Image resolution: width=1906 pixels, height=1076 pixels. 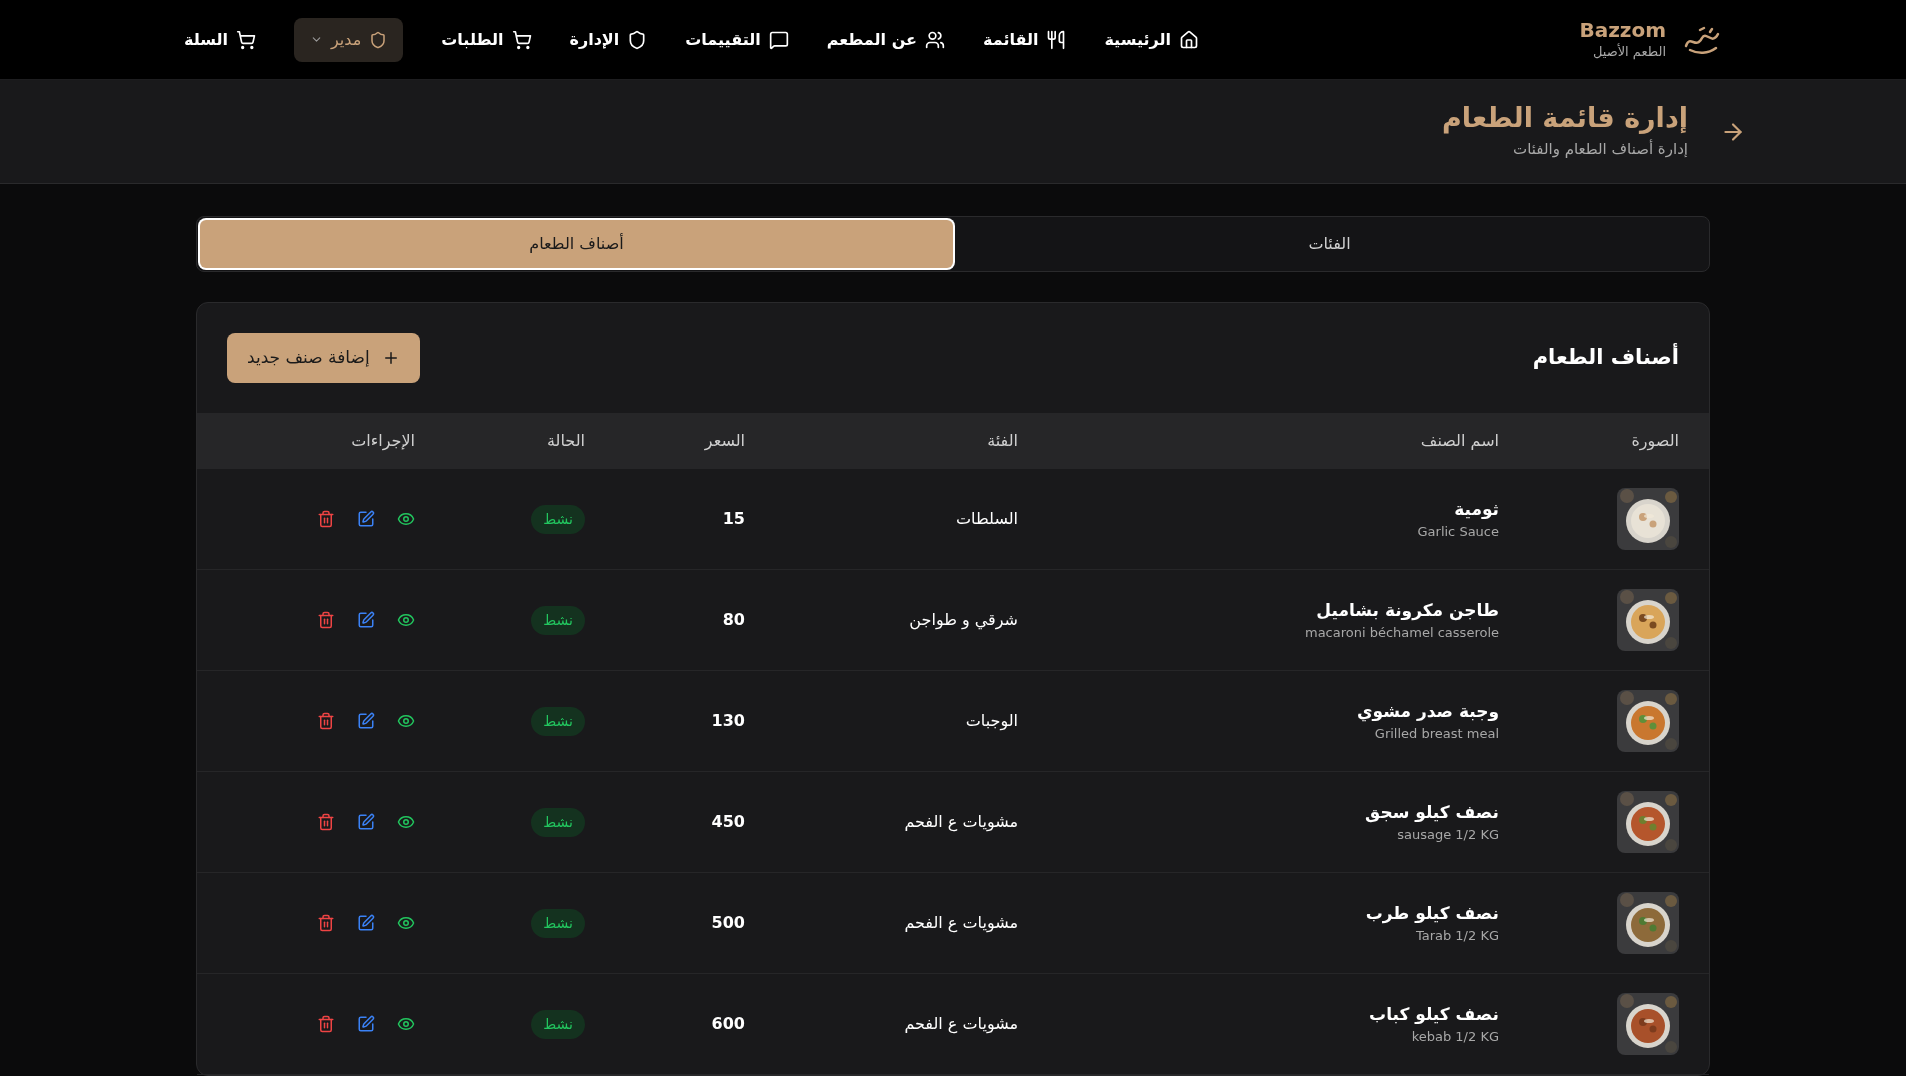 What do you see at coordinates (1458, 532) in the screenshot?
I see `item-name-english: Garlic Sauce` at bounding box center [1458, 532].